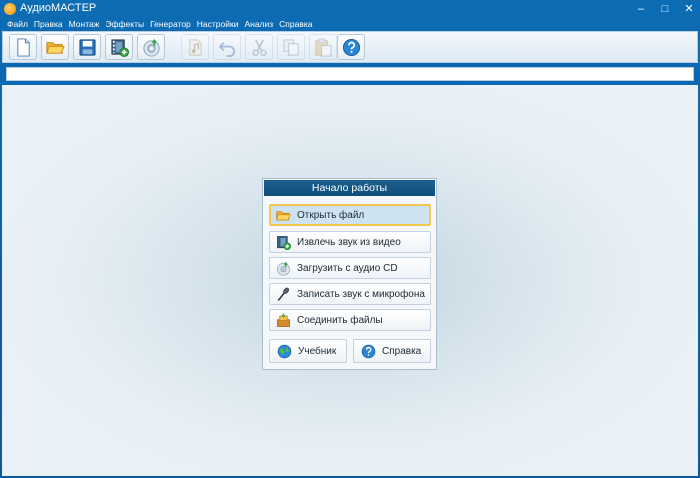 This screenshot has height=478, width=700. I want to click on load-cd-action-label: Загрузить с аудио CD, so click(347, 268).